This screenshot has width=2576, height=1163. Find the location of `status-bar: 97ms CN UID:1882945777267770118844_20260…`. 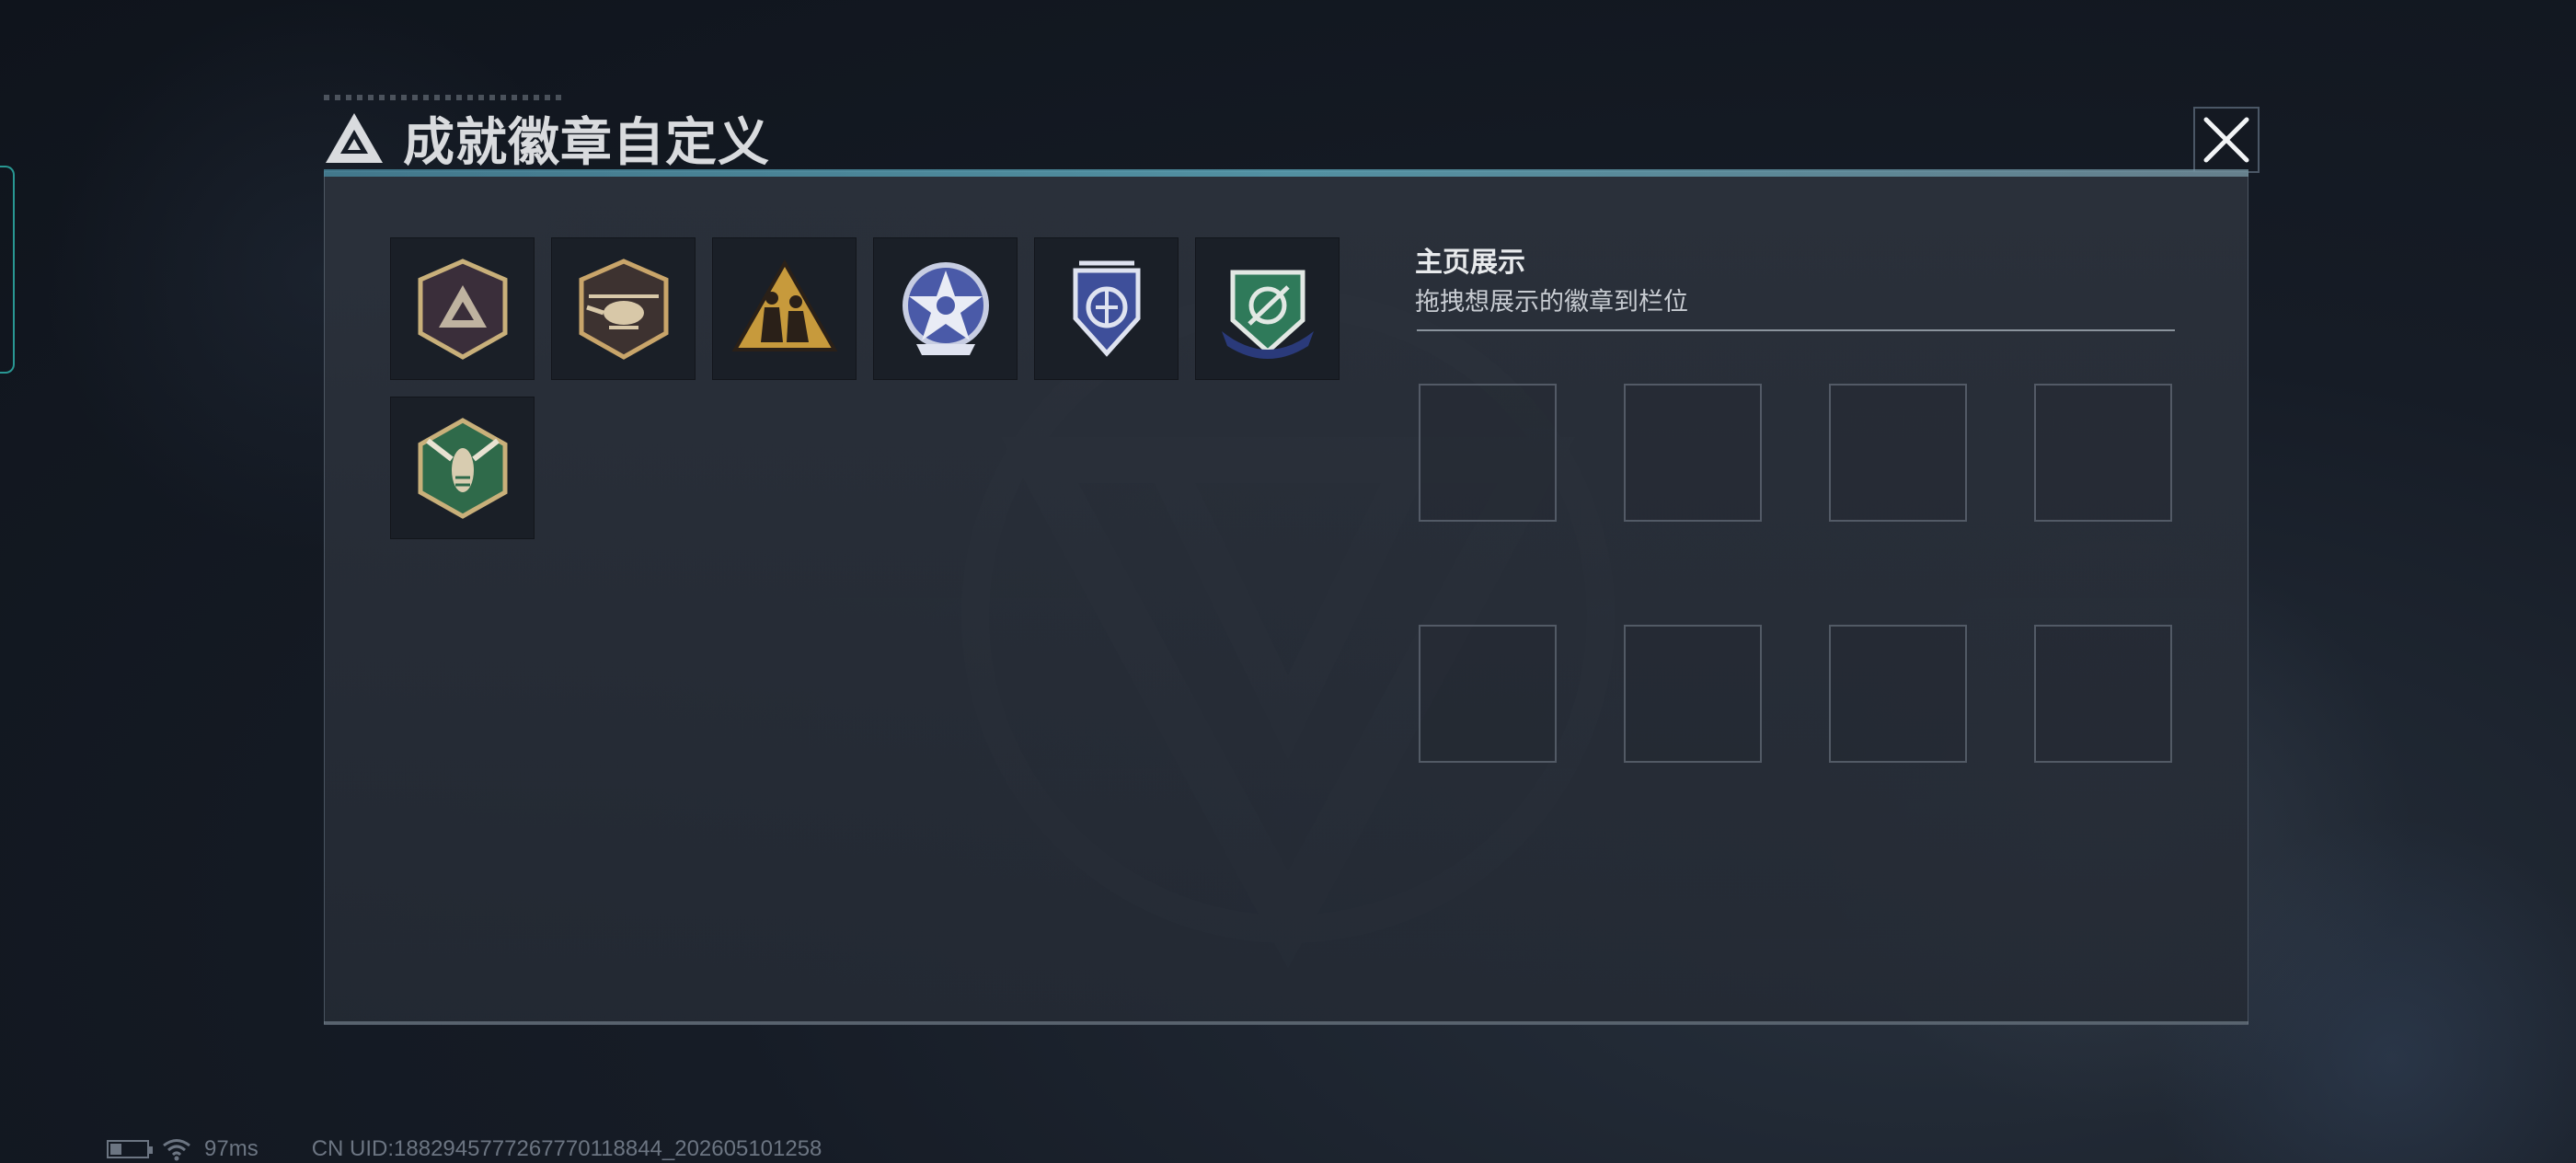

status-bar: 97ms CN UID:1882945777267770118844_20260… is located at coordinates (464, 1149).